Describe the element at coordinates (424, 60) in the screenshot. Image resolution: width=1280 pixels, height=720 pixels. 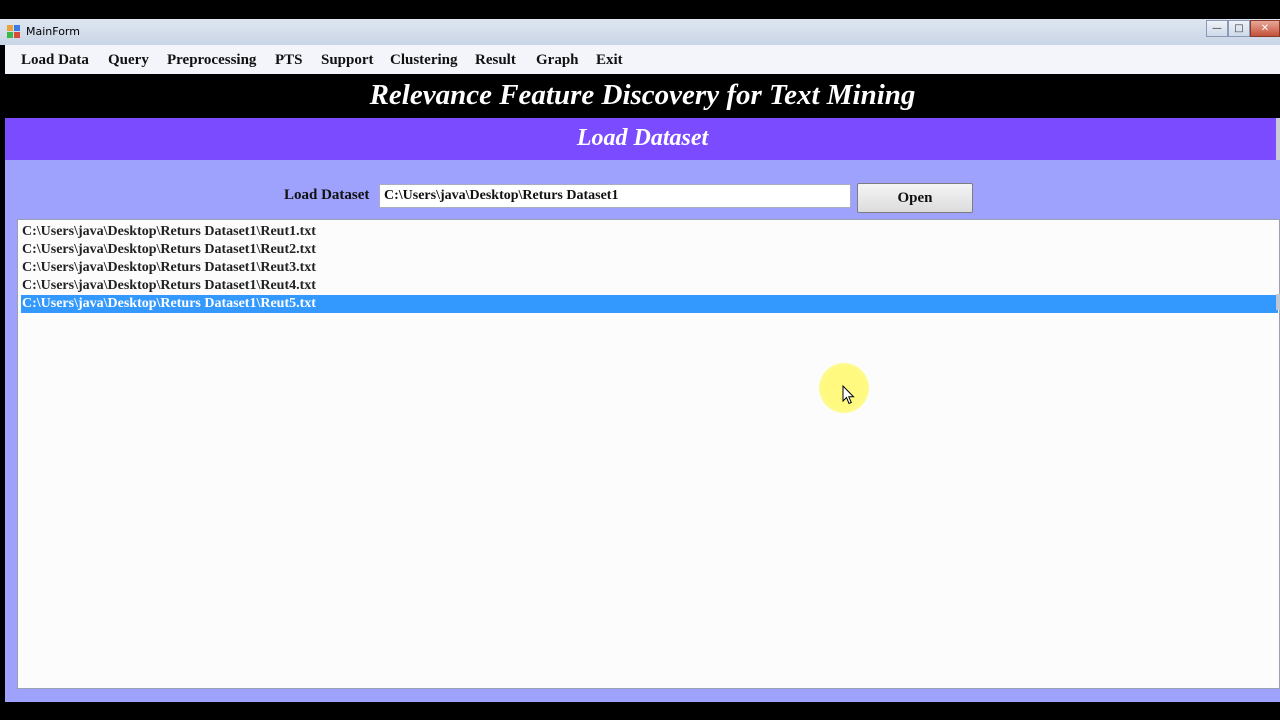
I see `menu-item-clustering: Clustering` at that location.